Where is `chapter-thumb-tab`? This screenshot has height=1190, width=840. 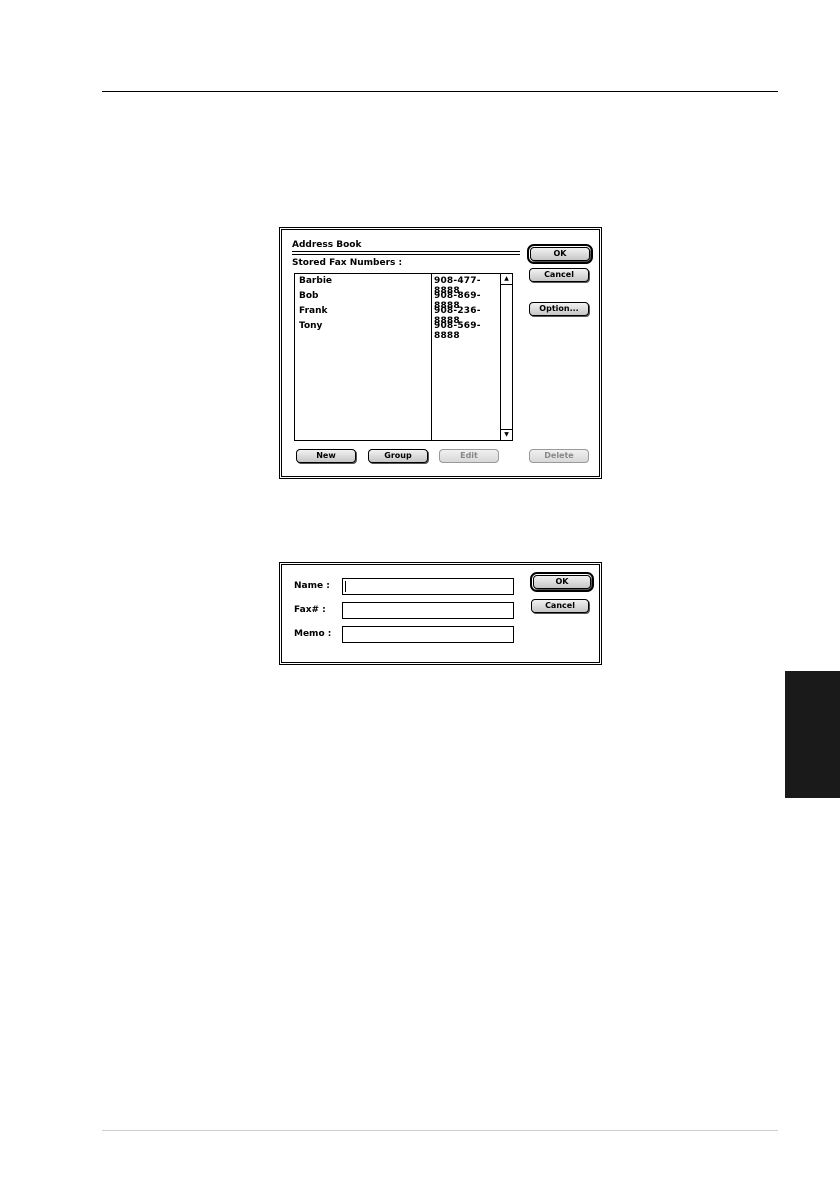
chapter-thumb-tab is located at coordinates (812, 734).